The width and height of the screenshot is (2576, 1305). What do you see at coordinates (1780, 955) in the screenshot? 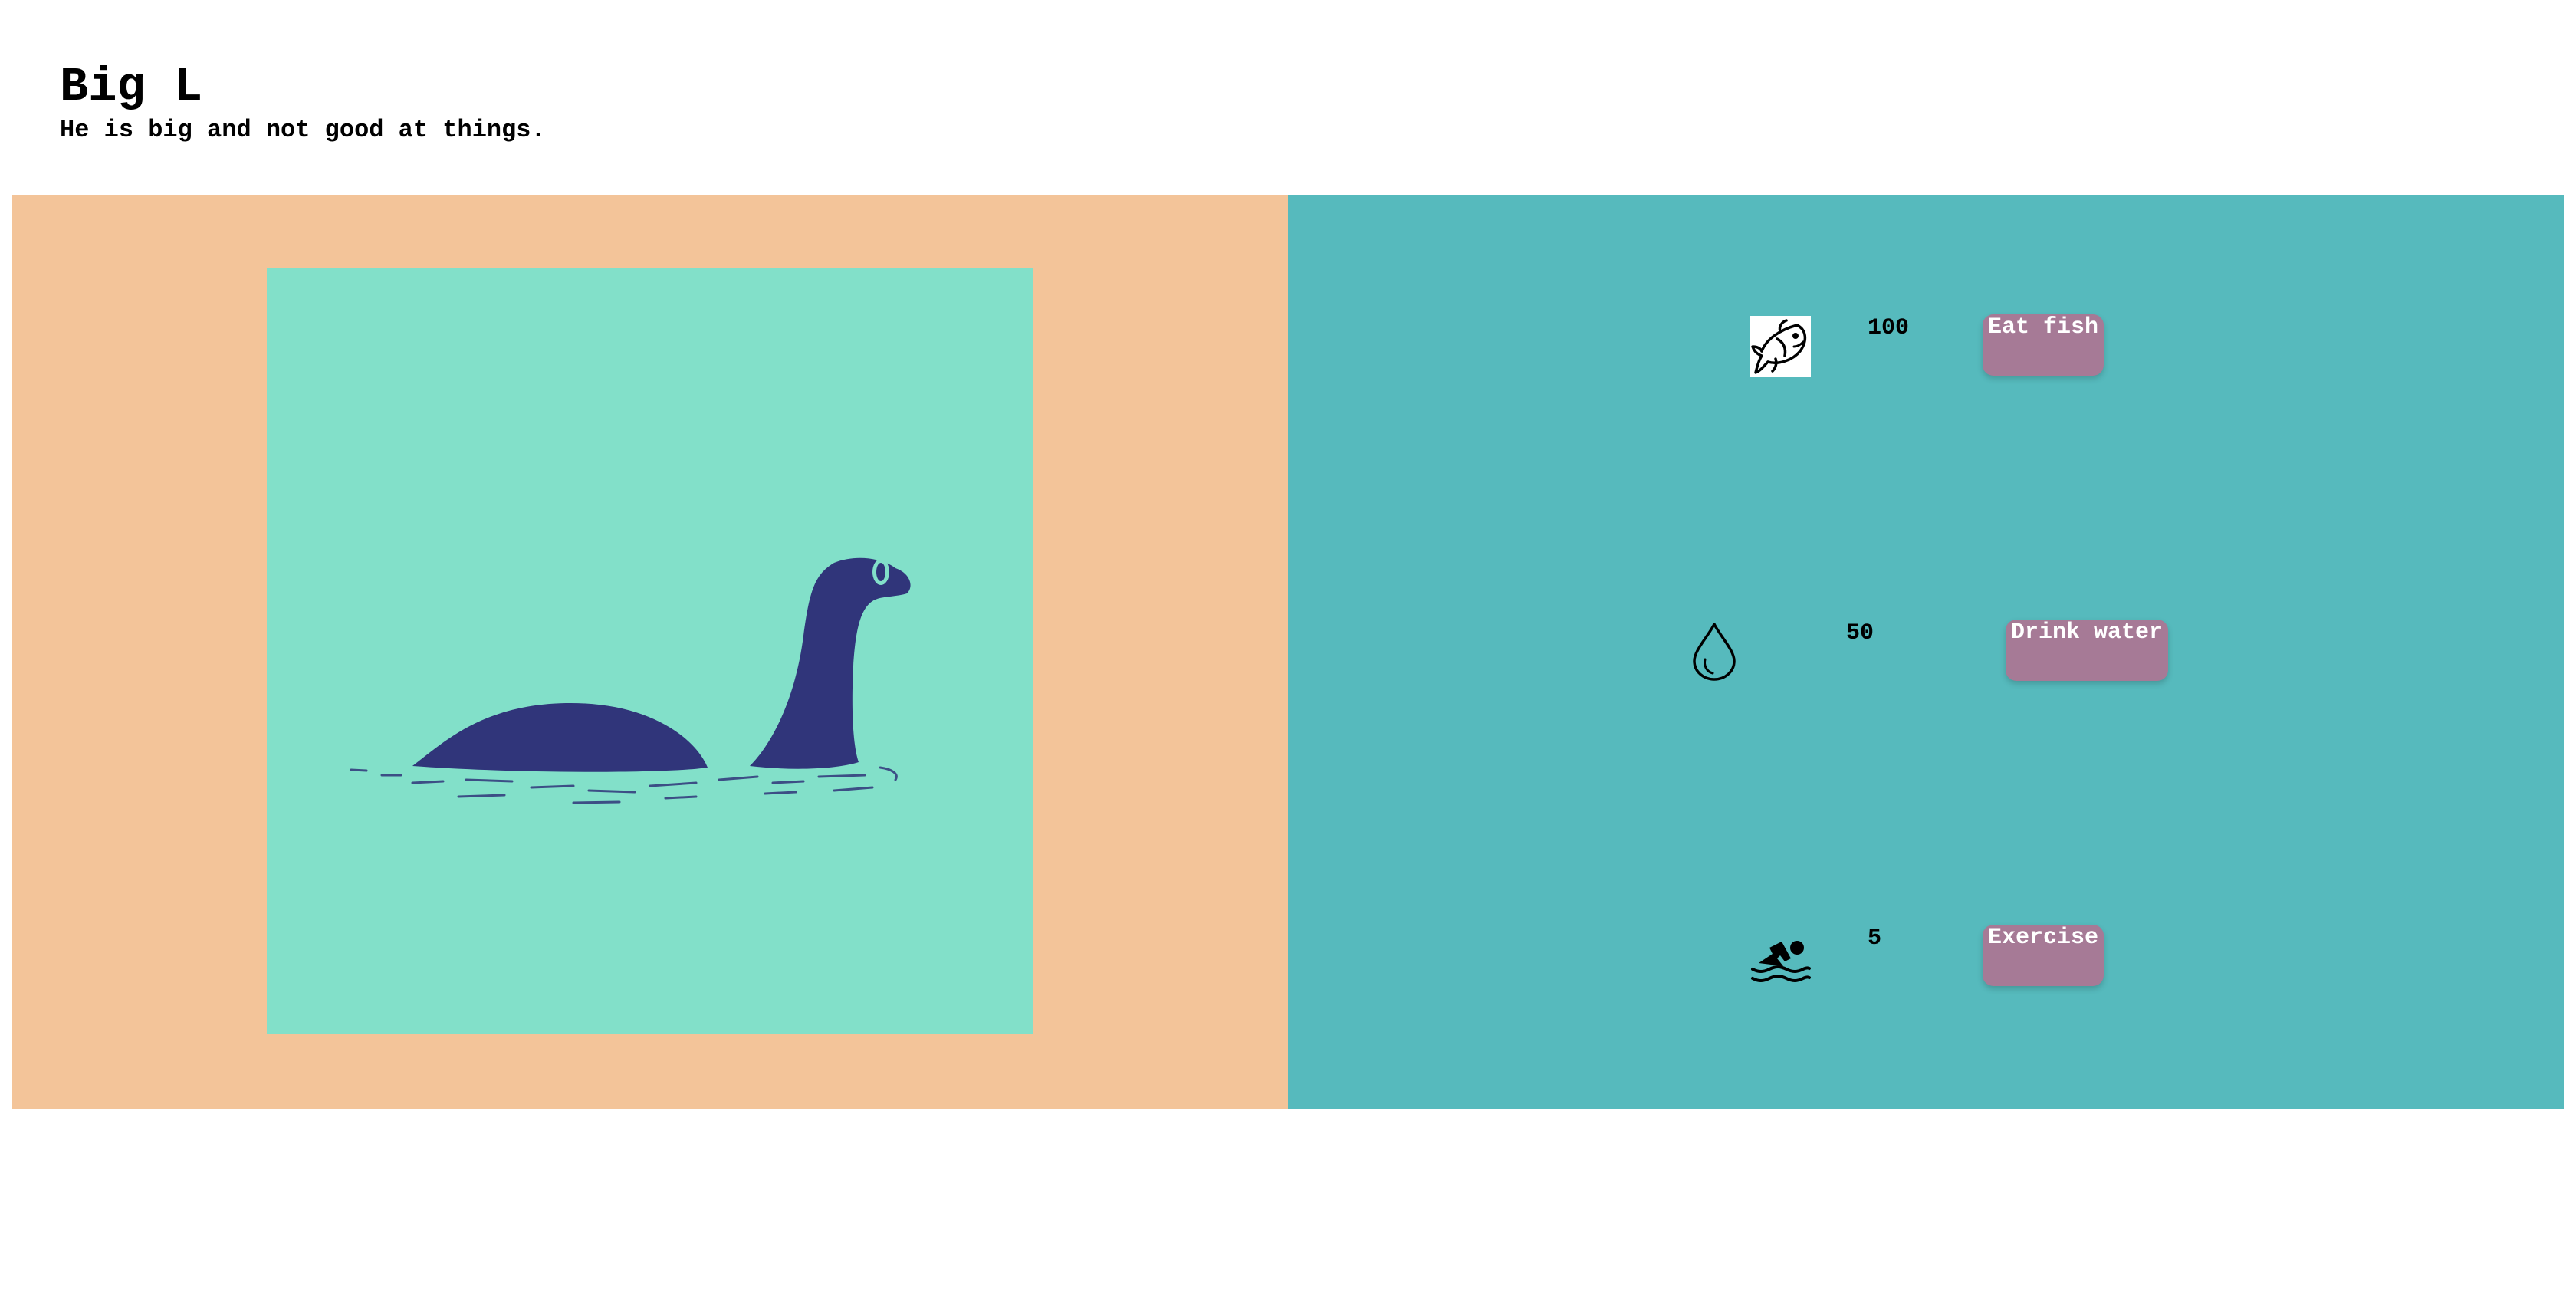
I see `swimmer-icon` at bounding box center [1780, 955].